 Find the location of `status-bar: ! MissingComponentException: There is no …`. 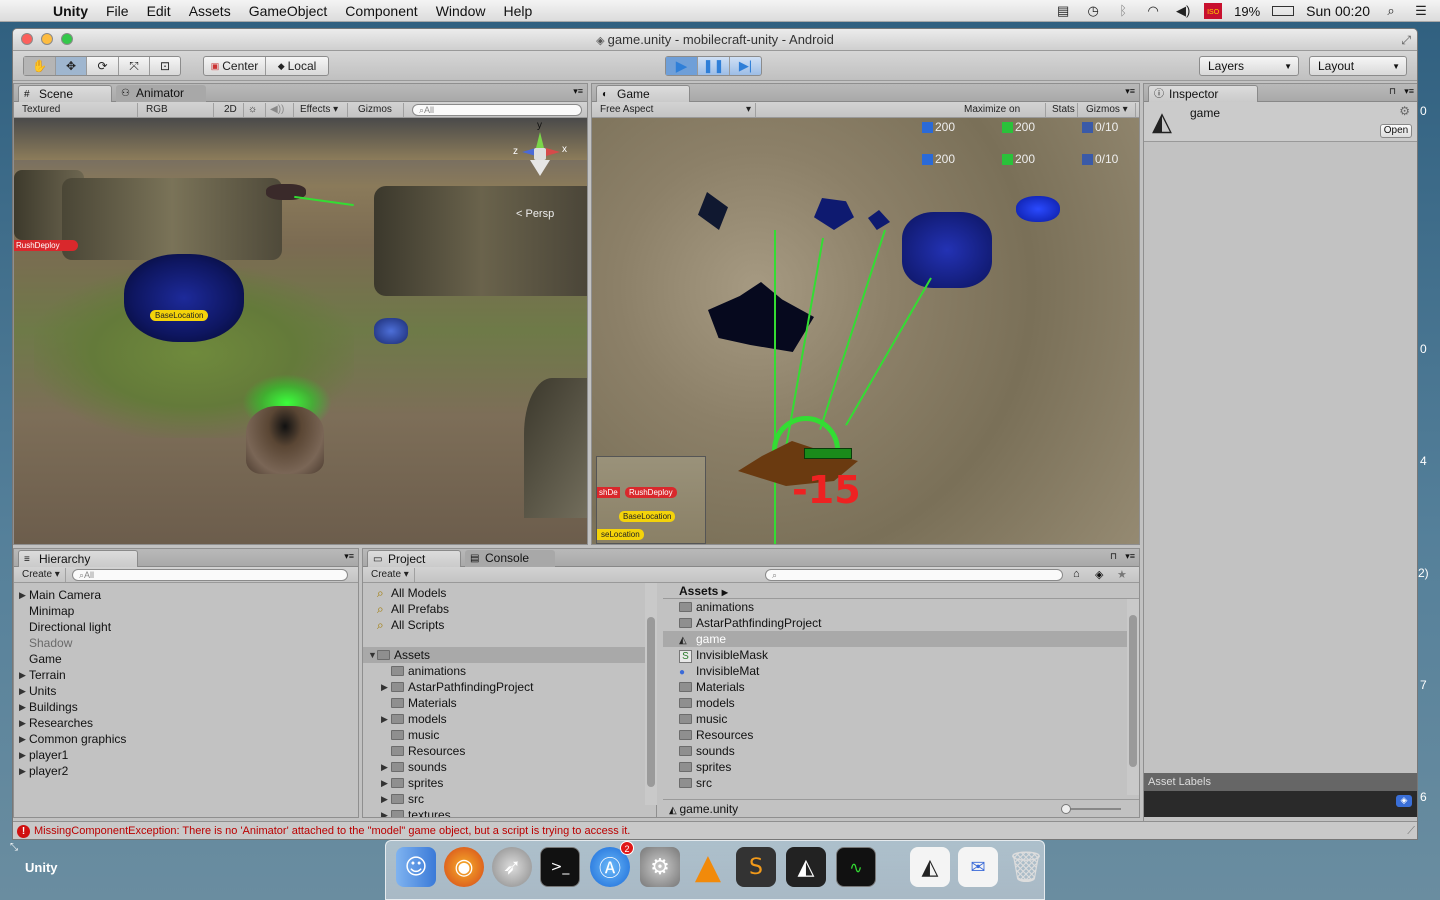

status-bar: ! MissingComponentException: There is no … is located at coordinates (715, 830).